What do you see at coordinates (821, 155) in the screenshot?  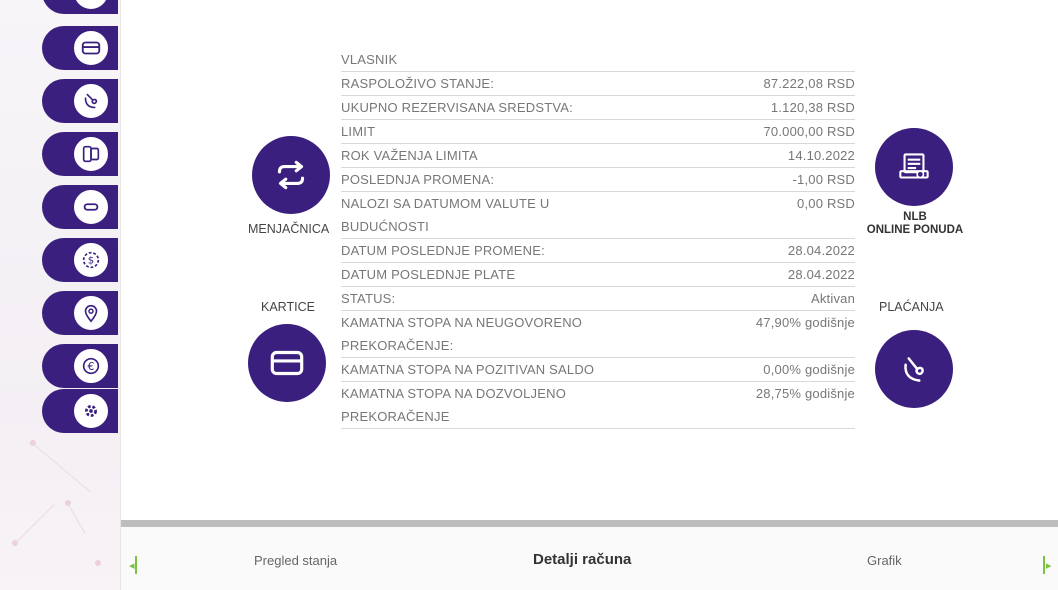 I see `detail-value: 14.10.2022` at bounding box center [821, 155].